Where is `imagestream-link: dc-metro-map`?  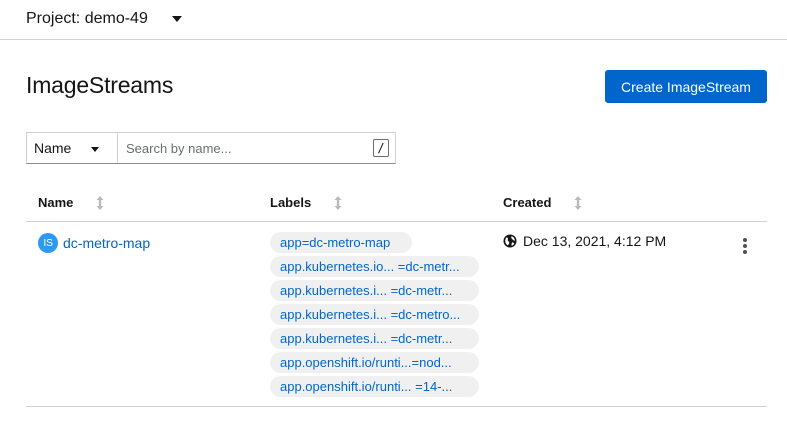
imagestream-link: dc-metro-map is located at coordinates (106, 243).